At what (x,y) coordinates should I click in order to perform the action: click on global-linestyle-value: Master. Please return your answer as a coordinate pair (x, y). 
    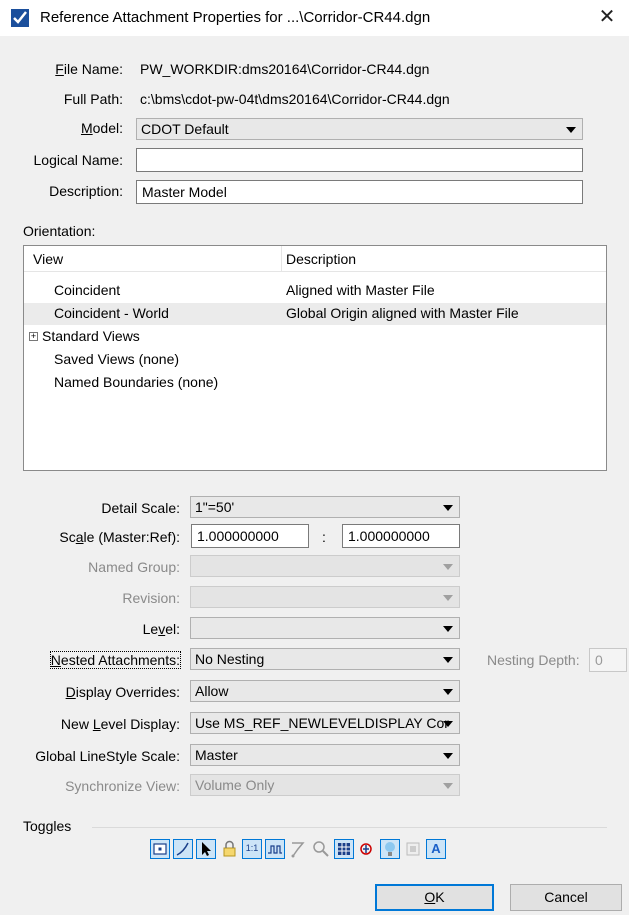
    Looking at the image, I should click on (216, 755).